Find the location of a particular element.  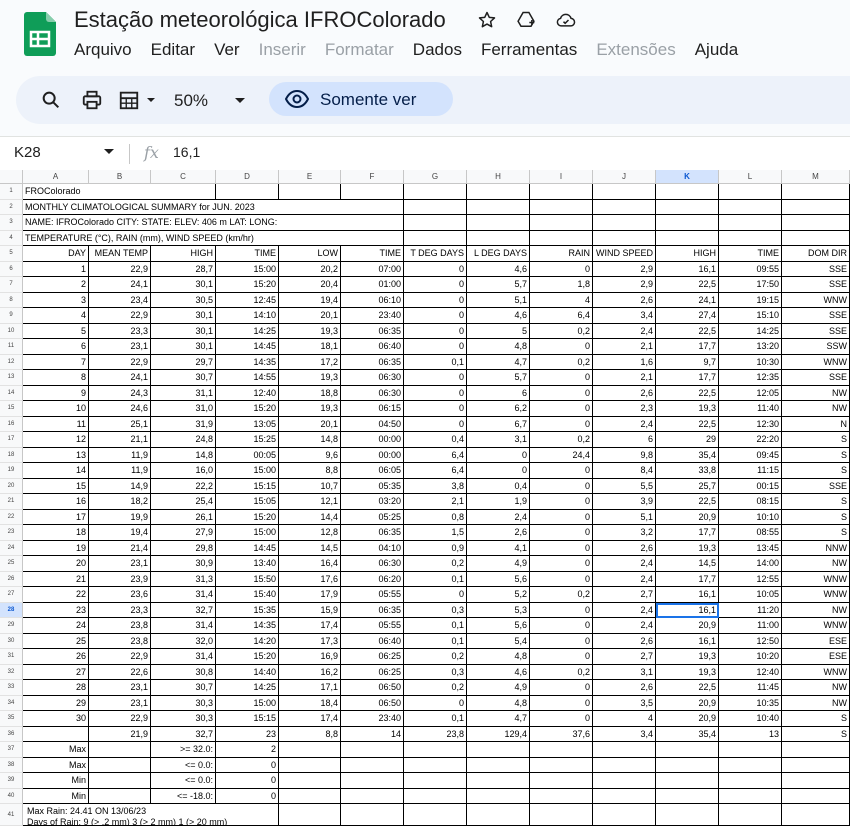

table-cell: 29 is located at coordinates (687, 440).